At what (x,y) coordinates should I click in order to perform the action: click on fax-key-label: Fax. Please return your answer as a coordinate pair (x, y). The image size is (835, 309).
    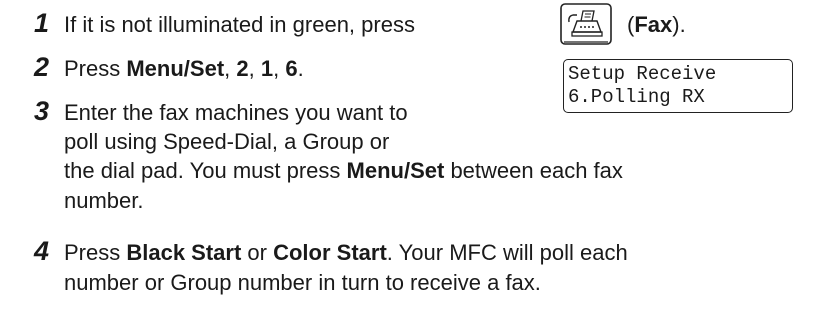
    Looking at the image, I should click on (653, 24).